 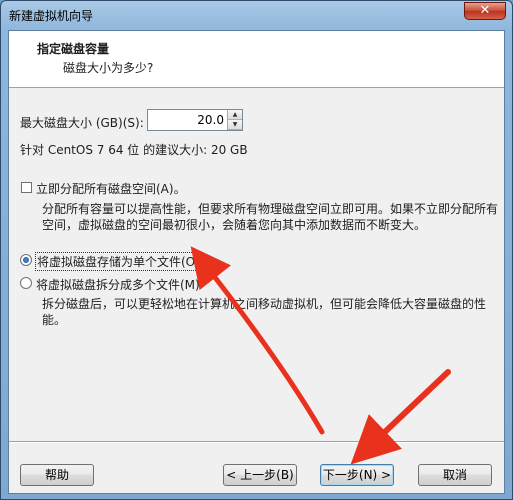 I want to click on disk-size-spinner: ▲ ▼, so click(x=195, y=120).